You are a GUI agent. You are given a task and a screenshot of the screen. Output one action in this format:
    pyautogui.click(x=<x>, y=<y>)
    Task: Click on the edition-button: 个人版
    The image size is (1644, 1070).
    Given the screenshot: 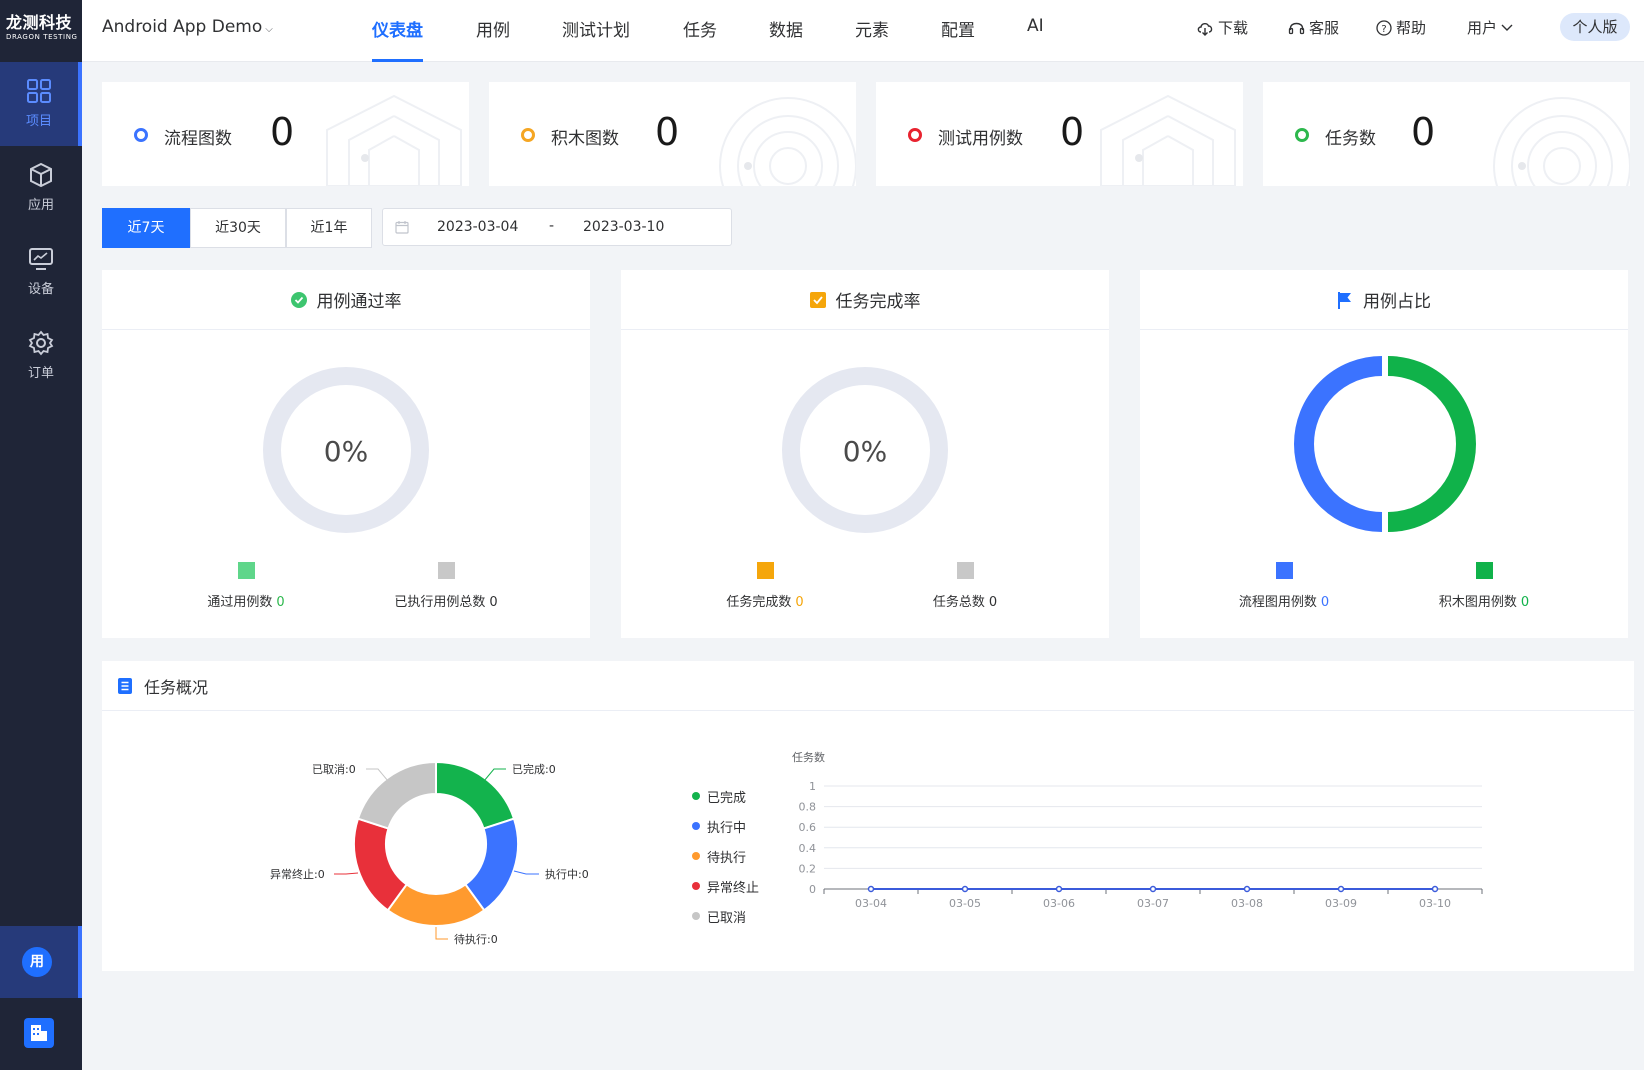 What is the action you would take?
    pyautogui.click(x=1595, y=27)
    